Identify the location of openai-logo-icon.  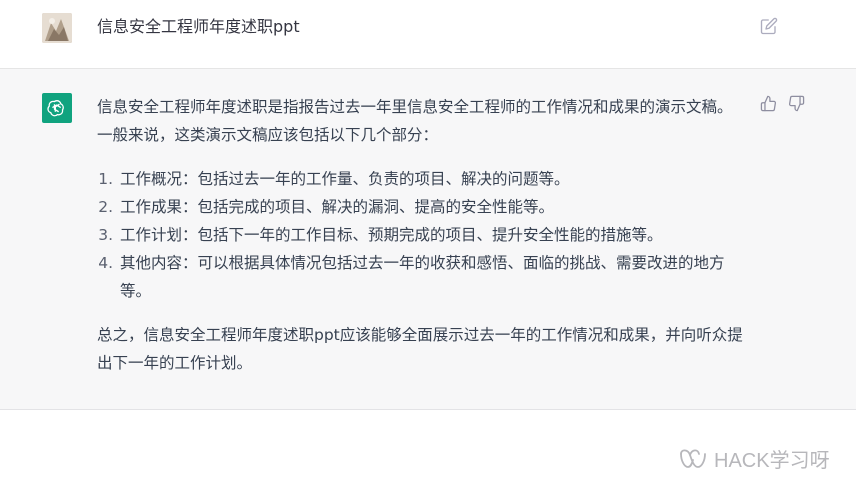
(57, 108).